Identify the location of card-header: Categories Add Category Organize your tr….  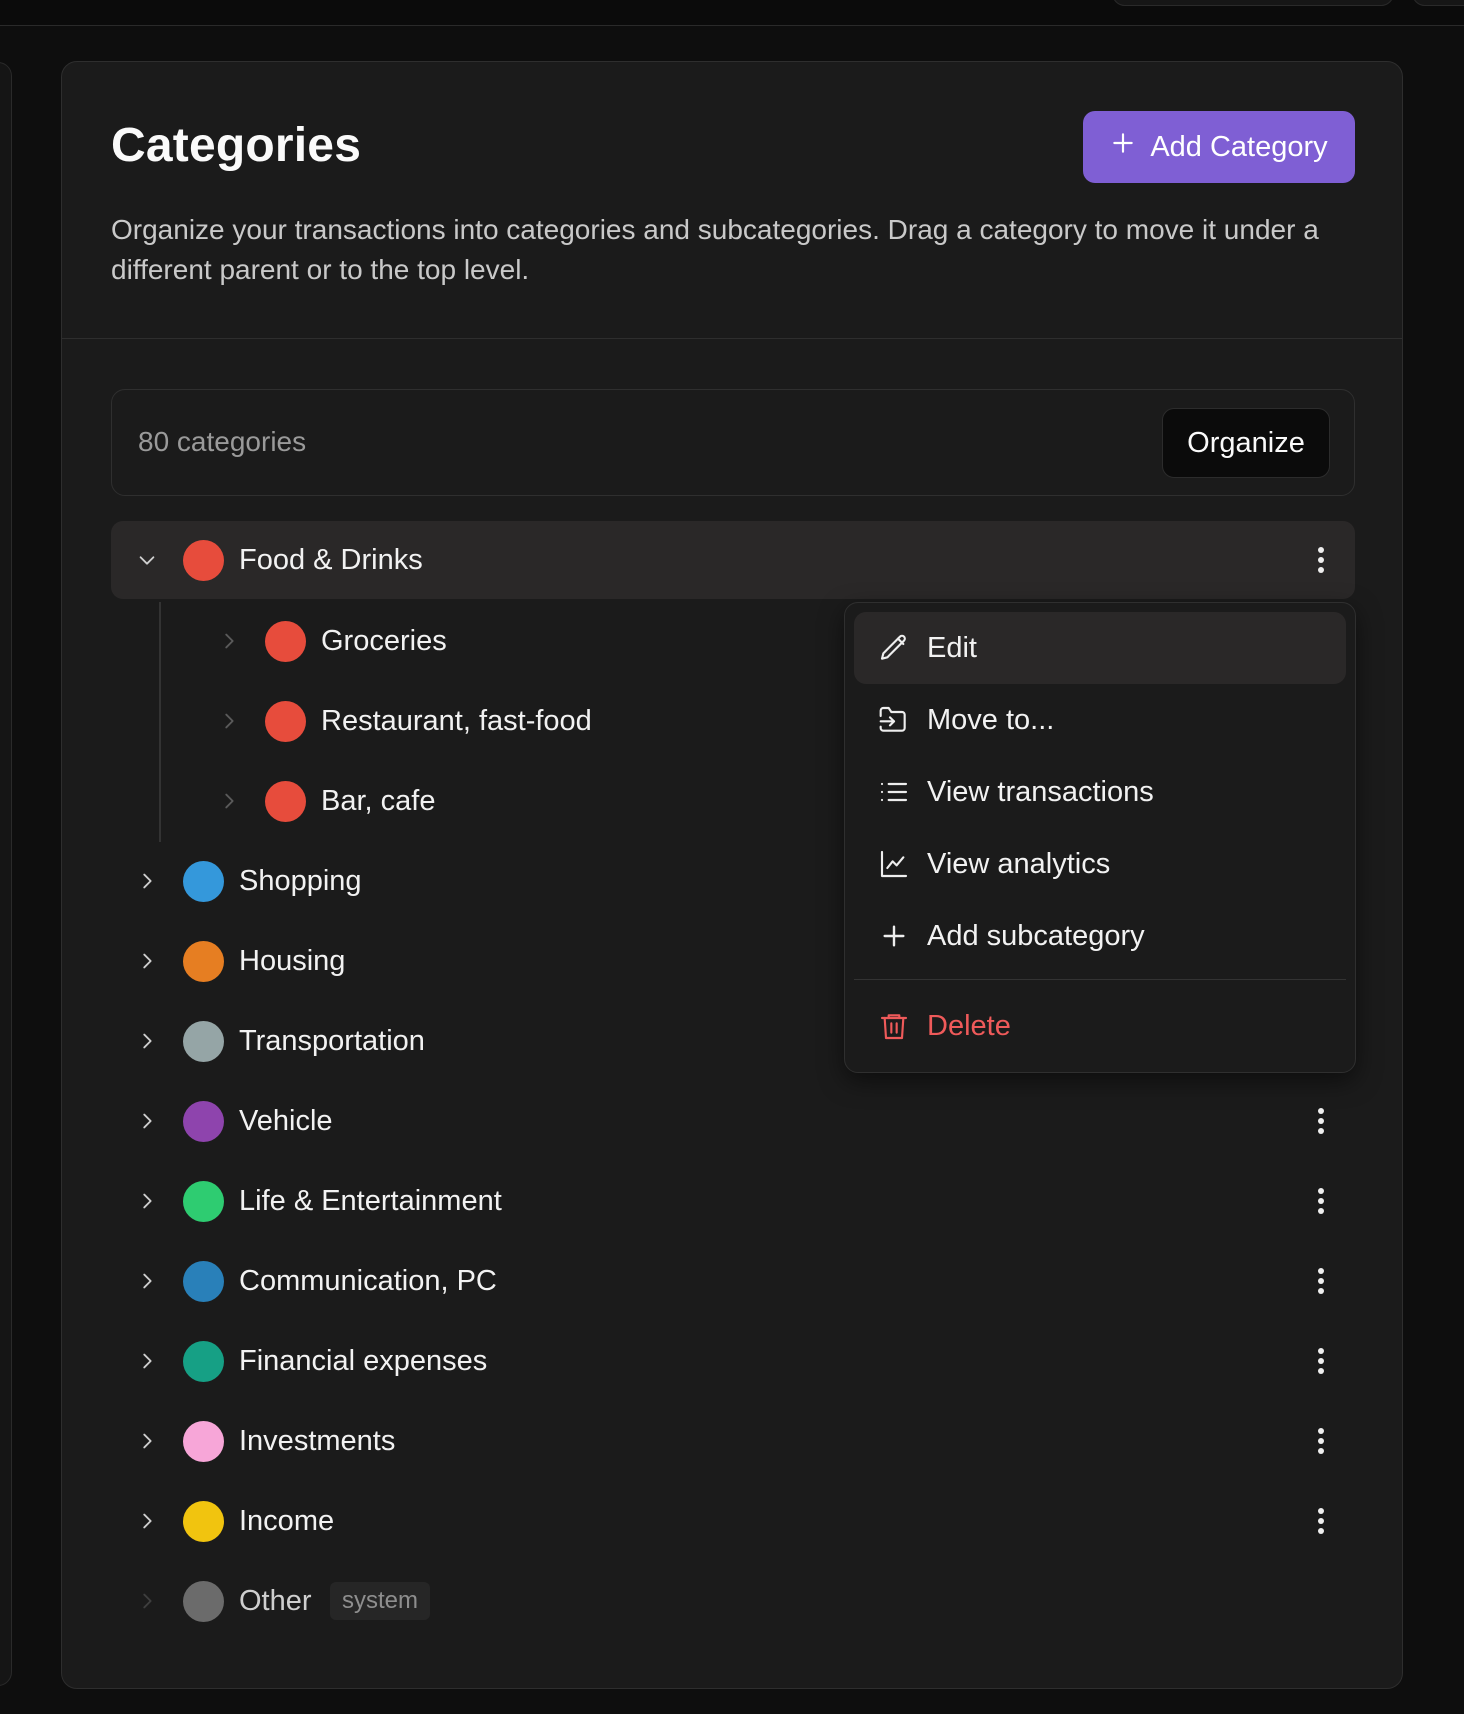
(732, 200).